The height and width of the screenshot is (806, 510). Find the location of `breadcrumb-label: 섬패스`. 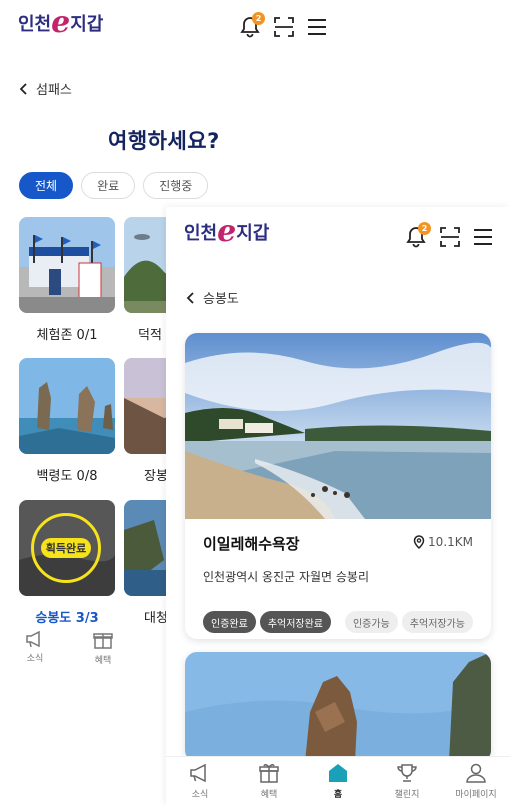

breadcrumb-label: 섬패스 is located at coordinates (54, 90).